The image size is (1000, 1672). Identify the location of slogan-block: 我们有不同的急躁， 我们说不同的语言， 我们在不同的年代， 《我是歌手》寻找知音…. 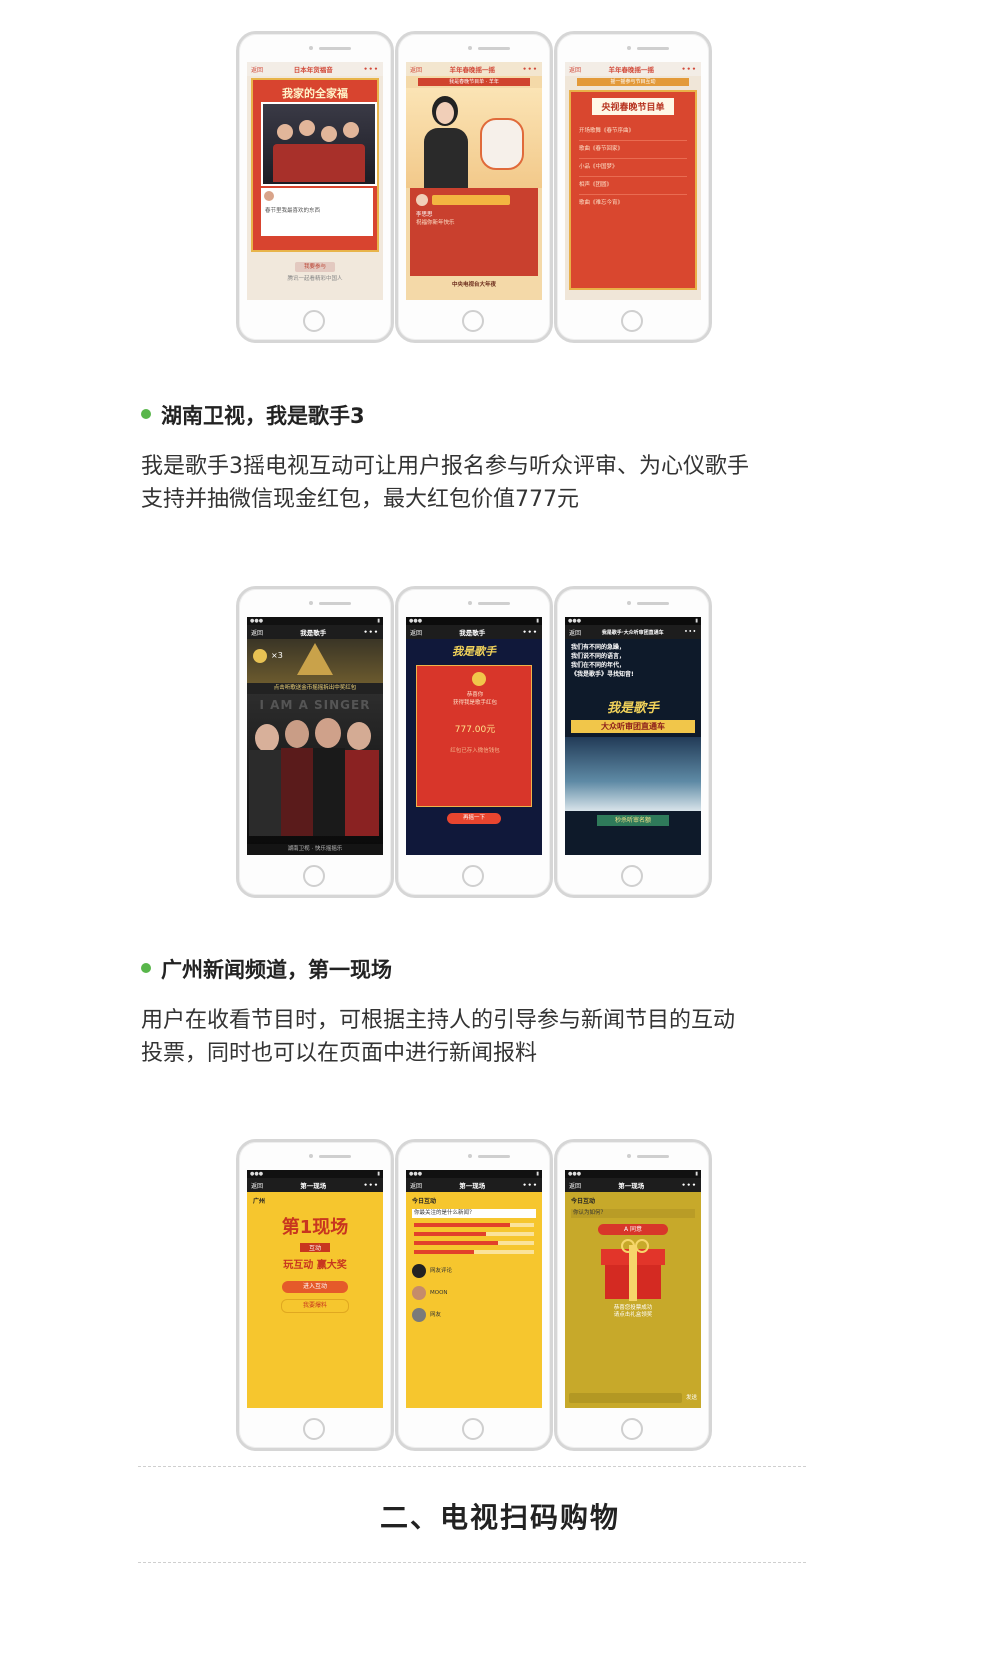
(633, 661).